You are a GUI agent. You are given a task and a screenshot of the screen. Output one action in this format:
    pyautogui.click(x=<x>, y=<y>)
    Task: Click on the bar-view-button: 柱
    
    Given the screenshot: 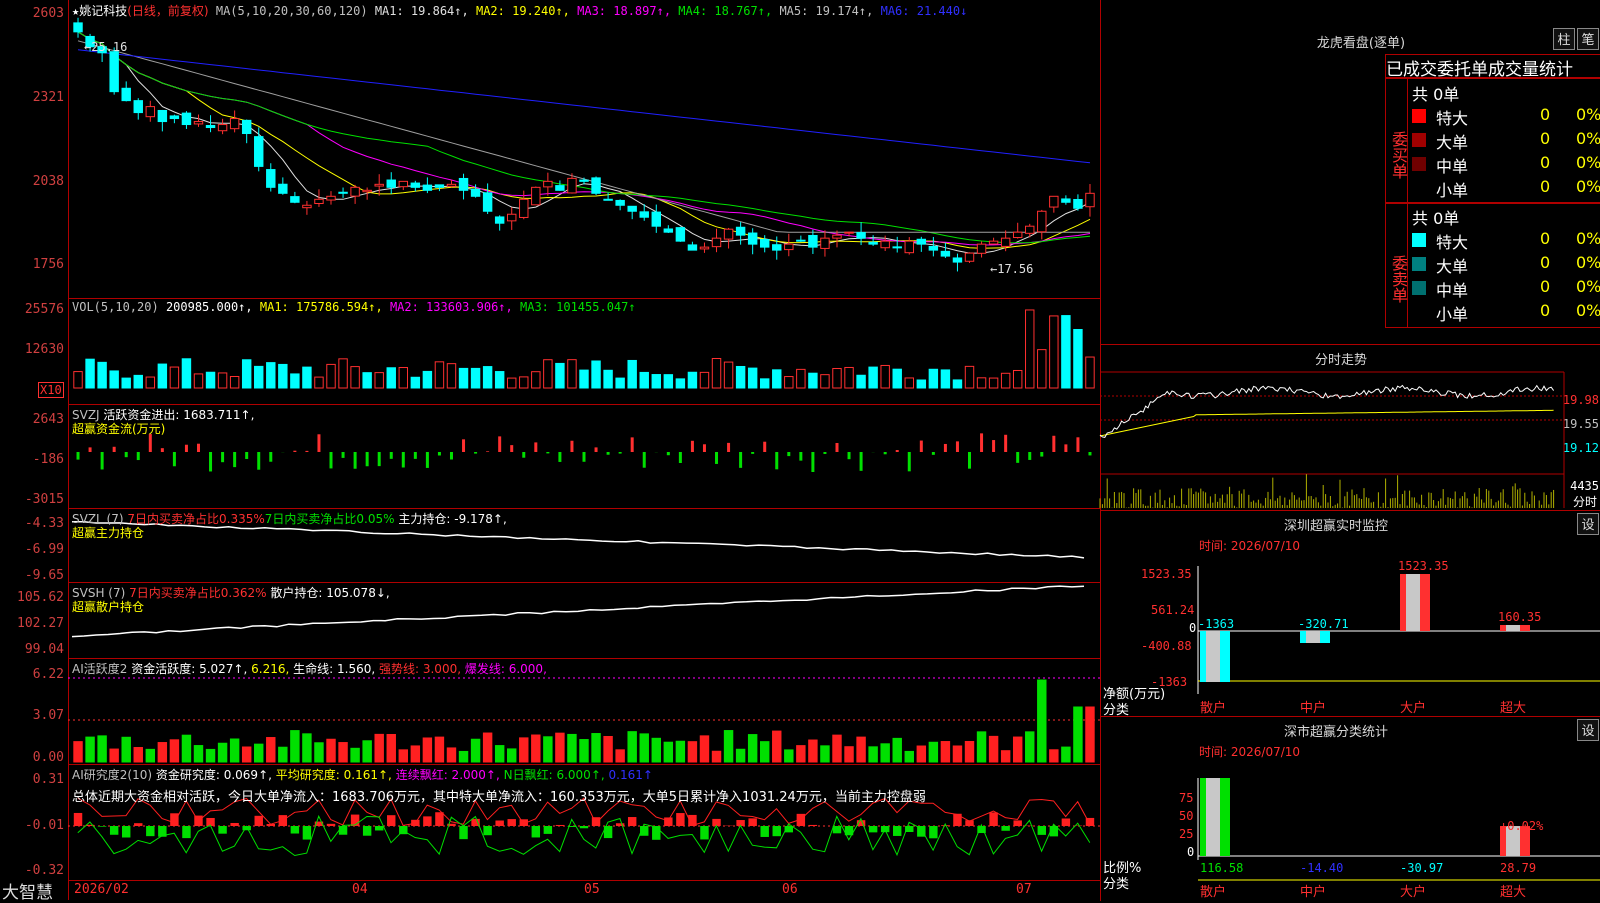 What is the action you would take?
    pyautogui.click(x=1564, y=39)
    